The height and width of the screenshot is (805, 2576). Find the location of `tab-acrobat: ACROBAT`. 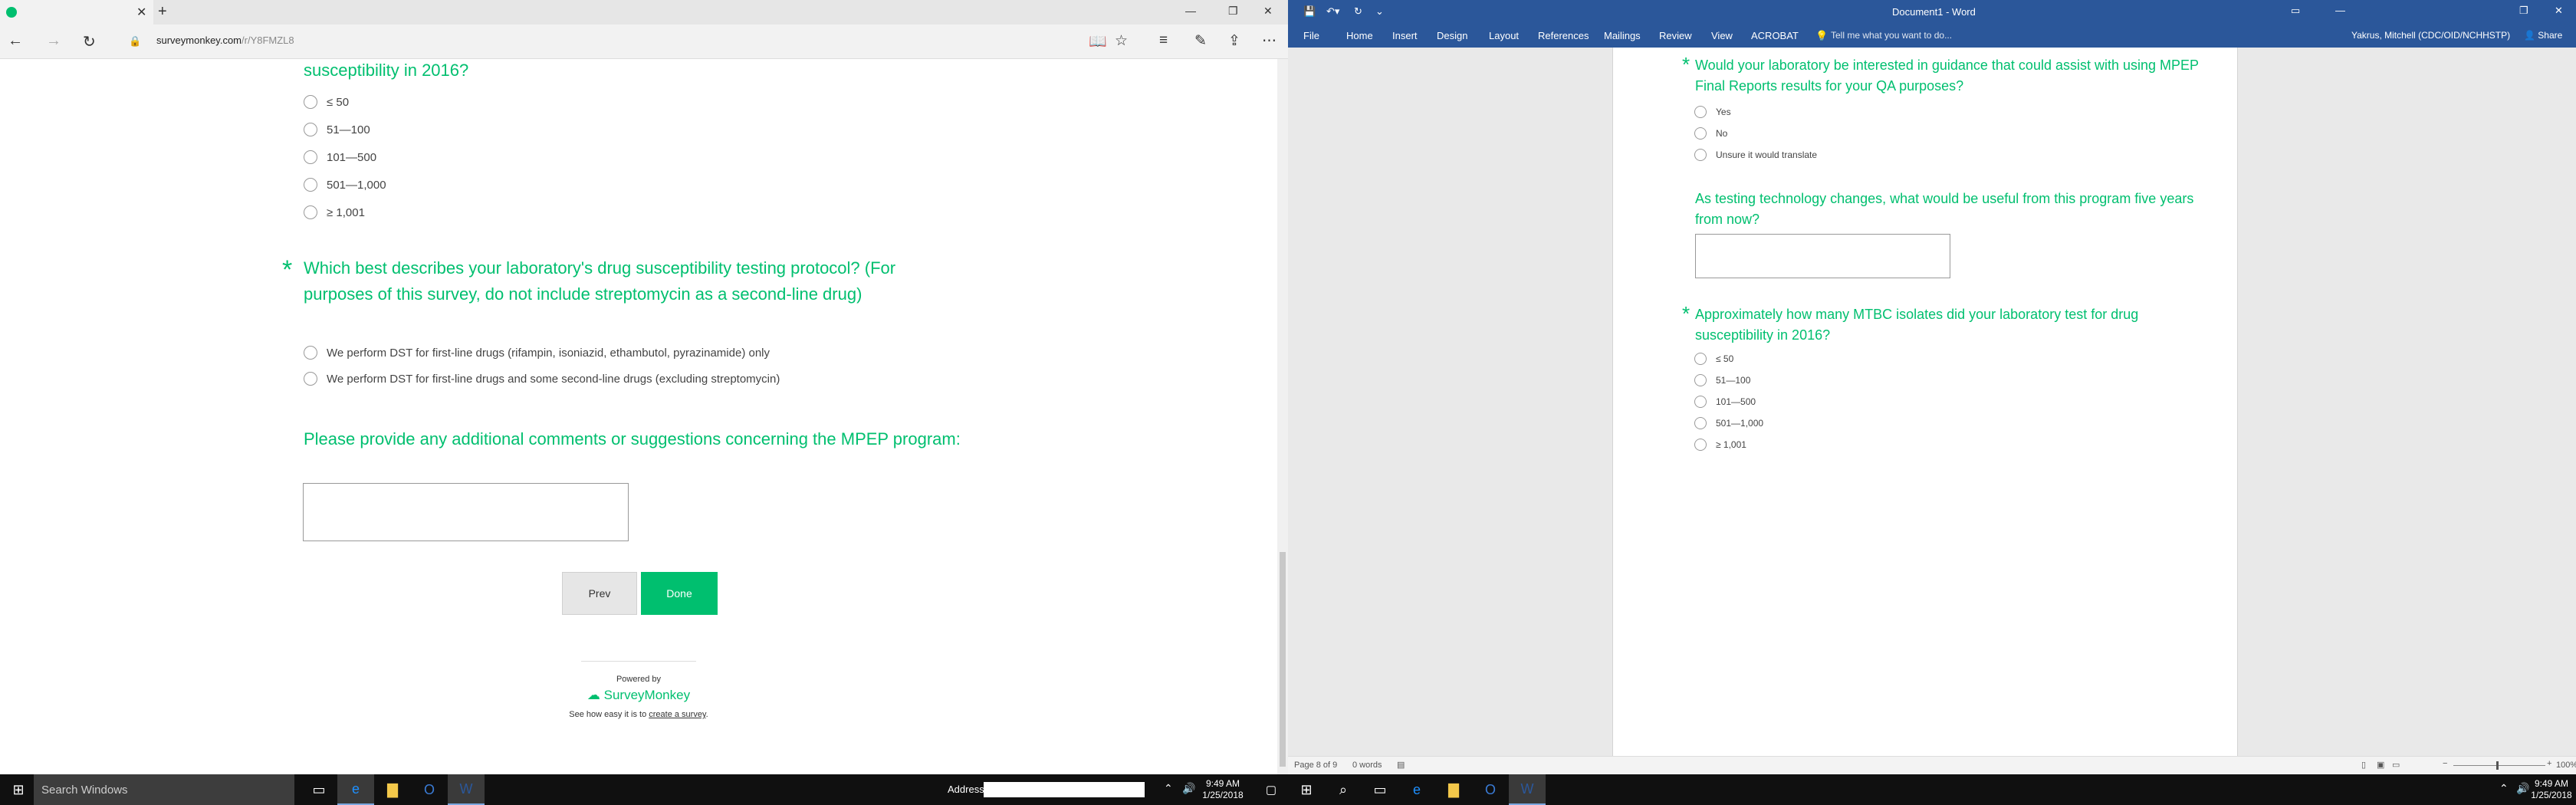

tab-acrobat: ACROBAT is located at coordinates (1775, 36).